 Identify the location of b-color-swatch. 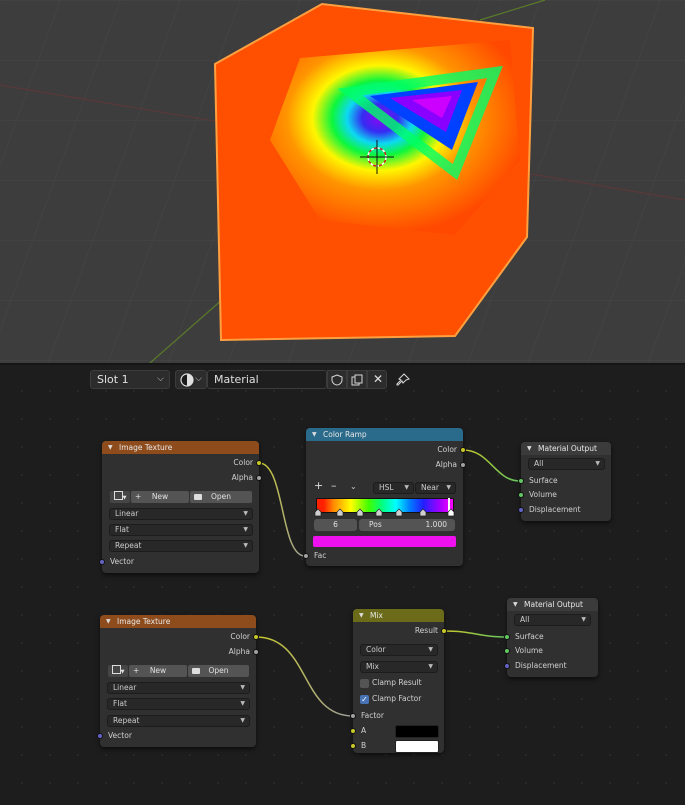
(417, 746).